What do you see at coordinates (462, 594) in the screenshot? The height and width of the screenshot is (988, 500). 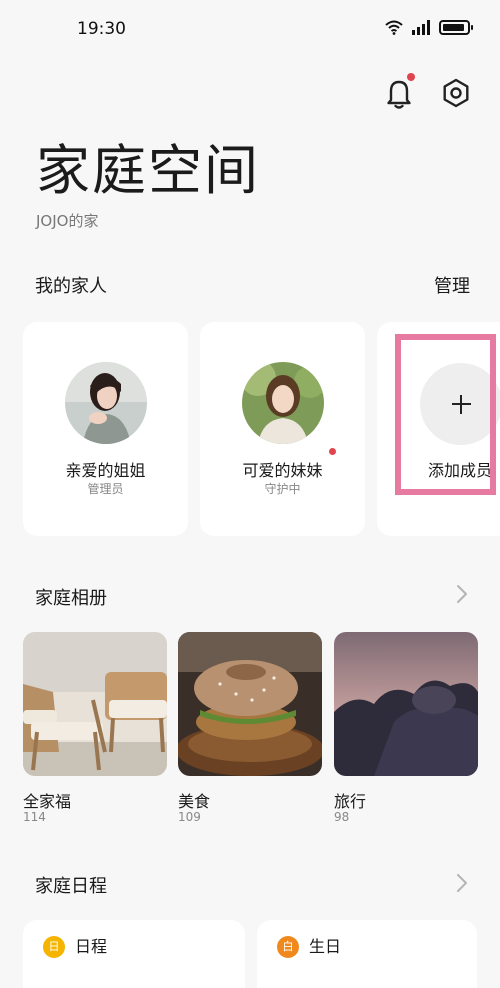 I see `album-chevron-right-icon` at bounding box center [462, 594].